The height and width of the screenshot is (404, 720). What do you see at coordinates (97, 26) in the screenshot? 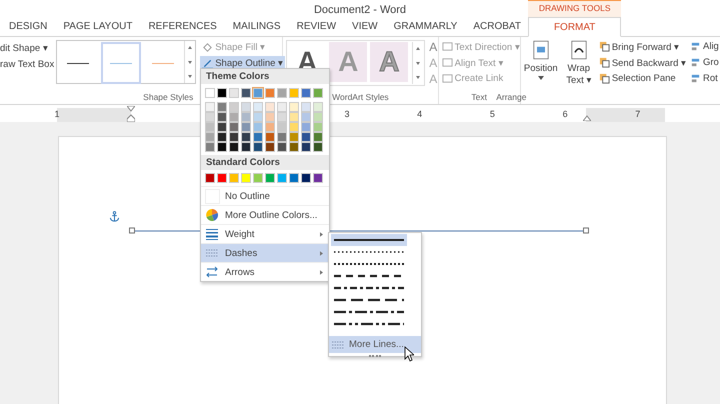
I see `ribbon-tab: PAGE LAYOUT` at bounding box center [97, 26].